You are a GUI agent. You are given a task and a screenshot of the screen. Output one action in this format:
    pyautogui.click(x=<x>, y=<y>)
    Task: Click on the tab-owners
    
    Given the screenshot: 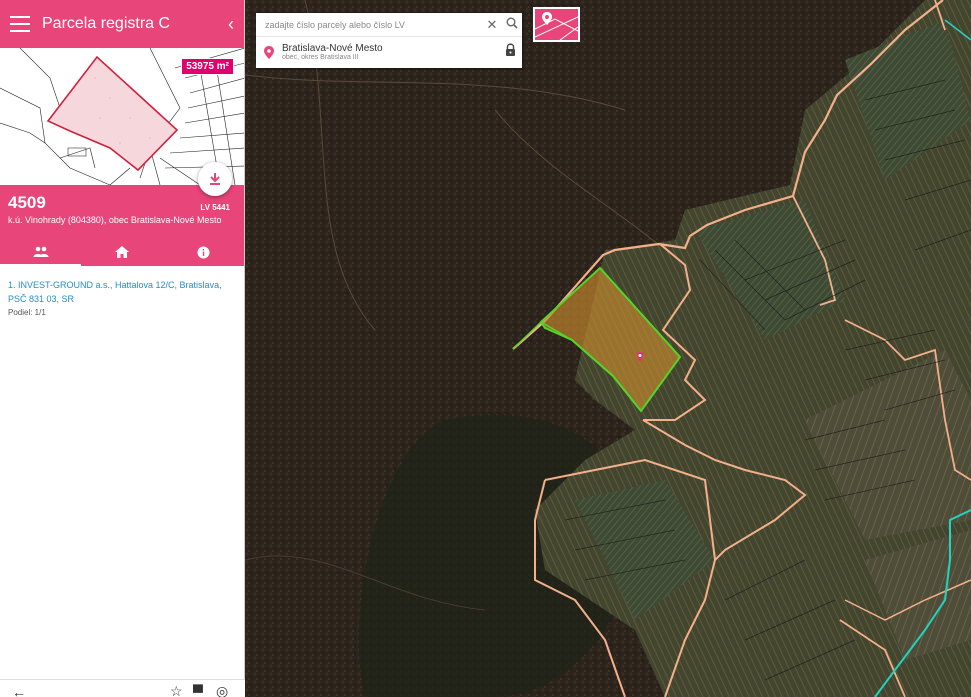 What is the action you would take?
    pyautogui.click(x=41, y=252)
    